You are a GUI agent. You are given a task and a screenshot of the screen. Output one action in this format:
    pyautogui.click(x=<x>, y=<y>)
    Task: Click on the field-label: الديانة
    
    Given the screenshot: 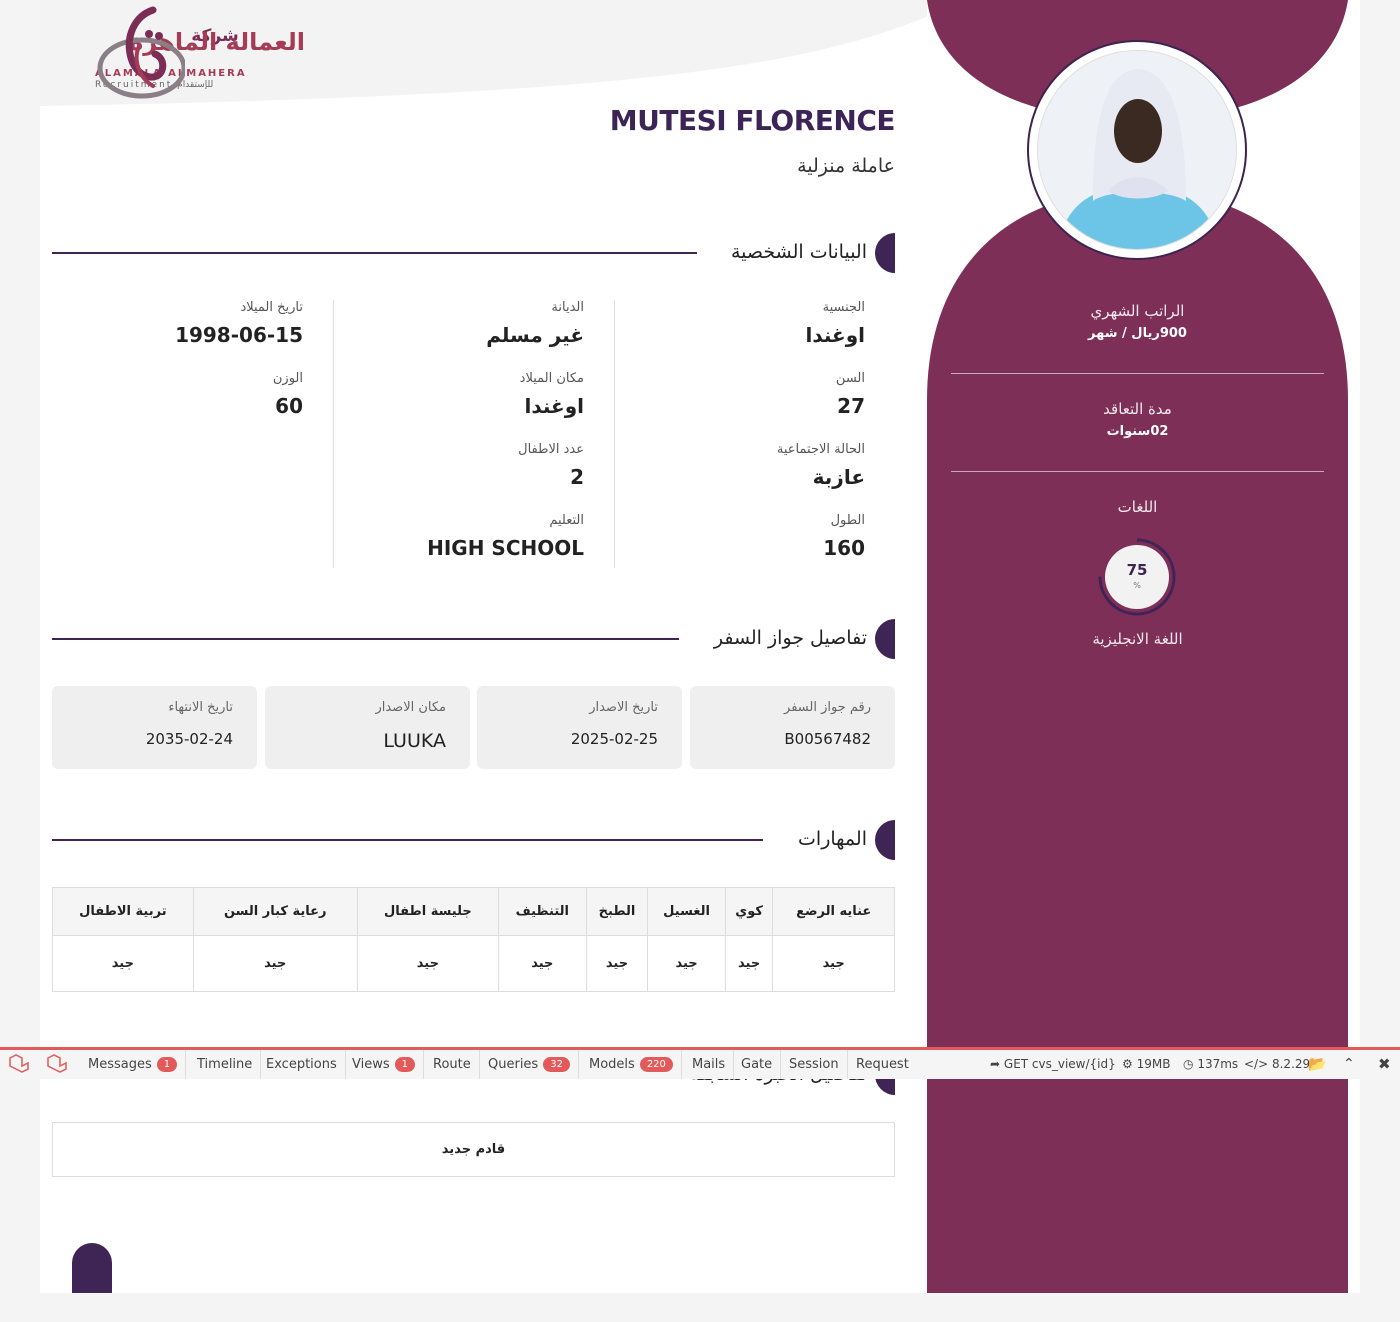 What is the action you would take?
    pyautogui.click(x=567, y=307)
    